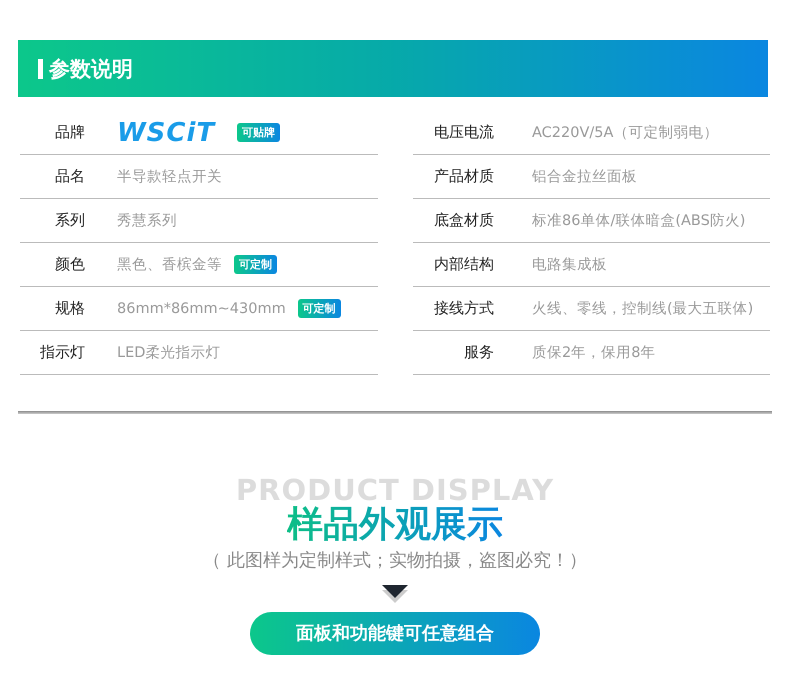 The height and width of the screenshot is (694, 790). I want to click on display-title: 样品外观展示, so click(394, 525).